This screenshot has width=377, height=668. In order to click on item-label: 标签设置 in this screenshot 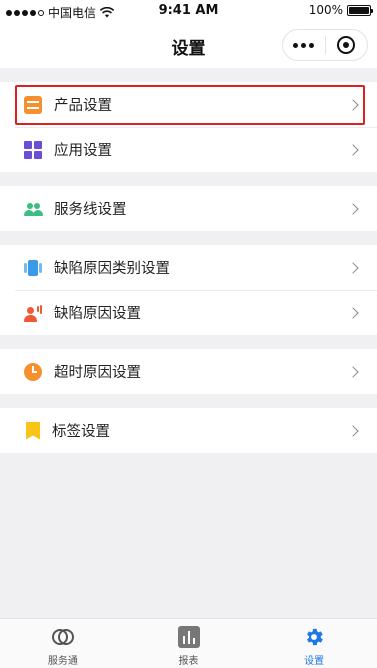, I will do `click(81, 432)`.